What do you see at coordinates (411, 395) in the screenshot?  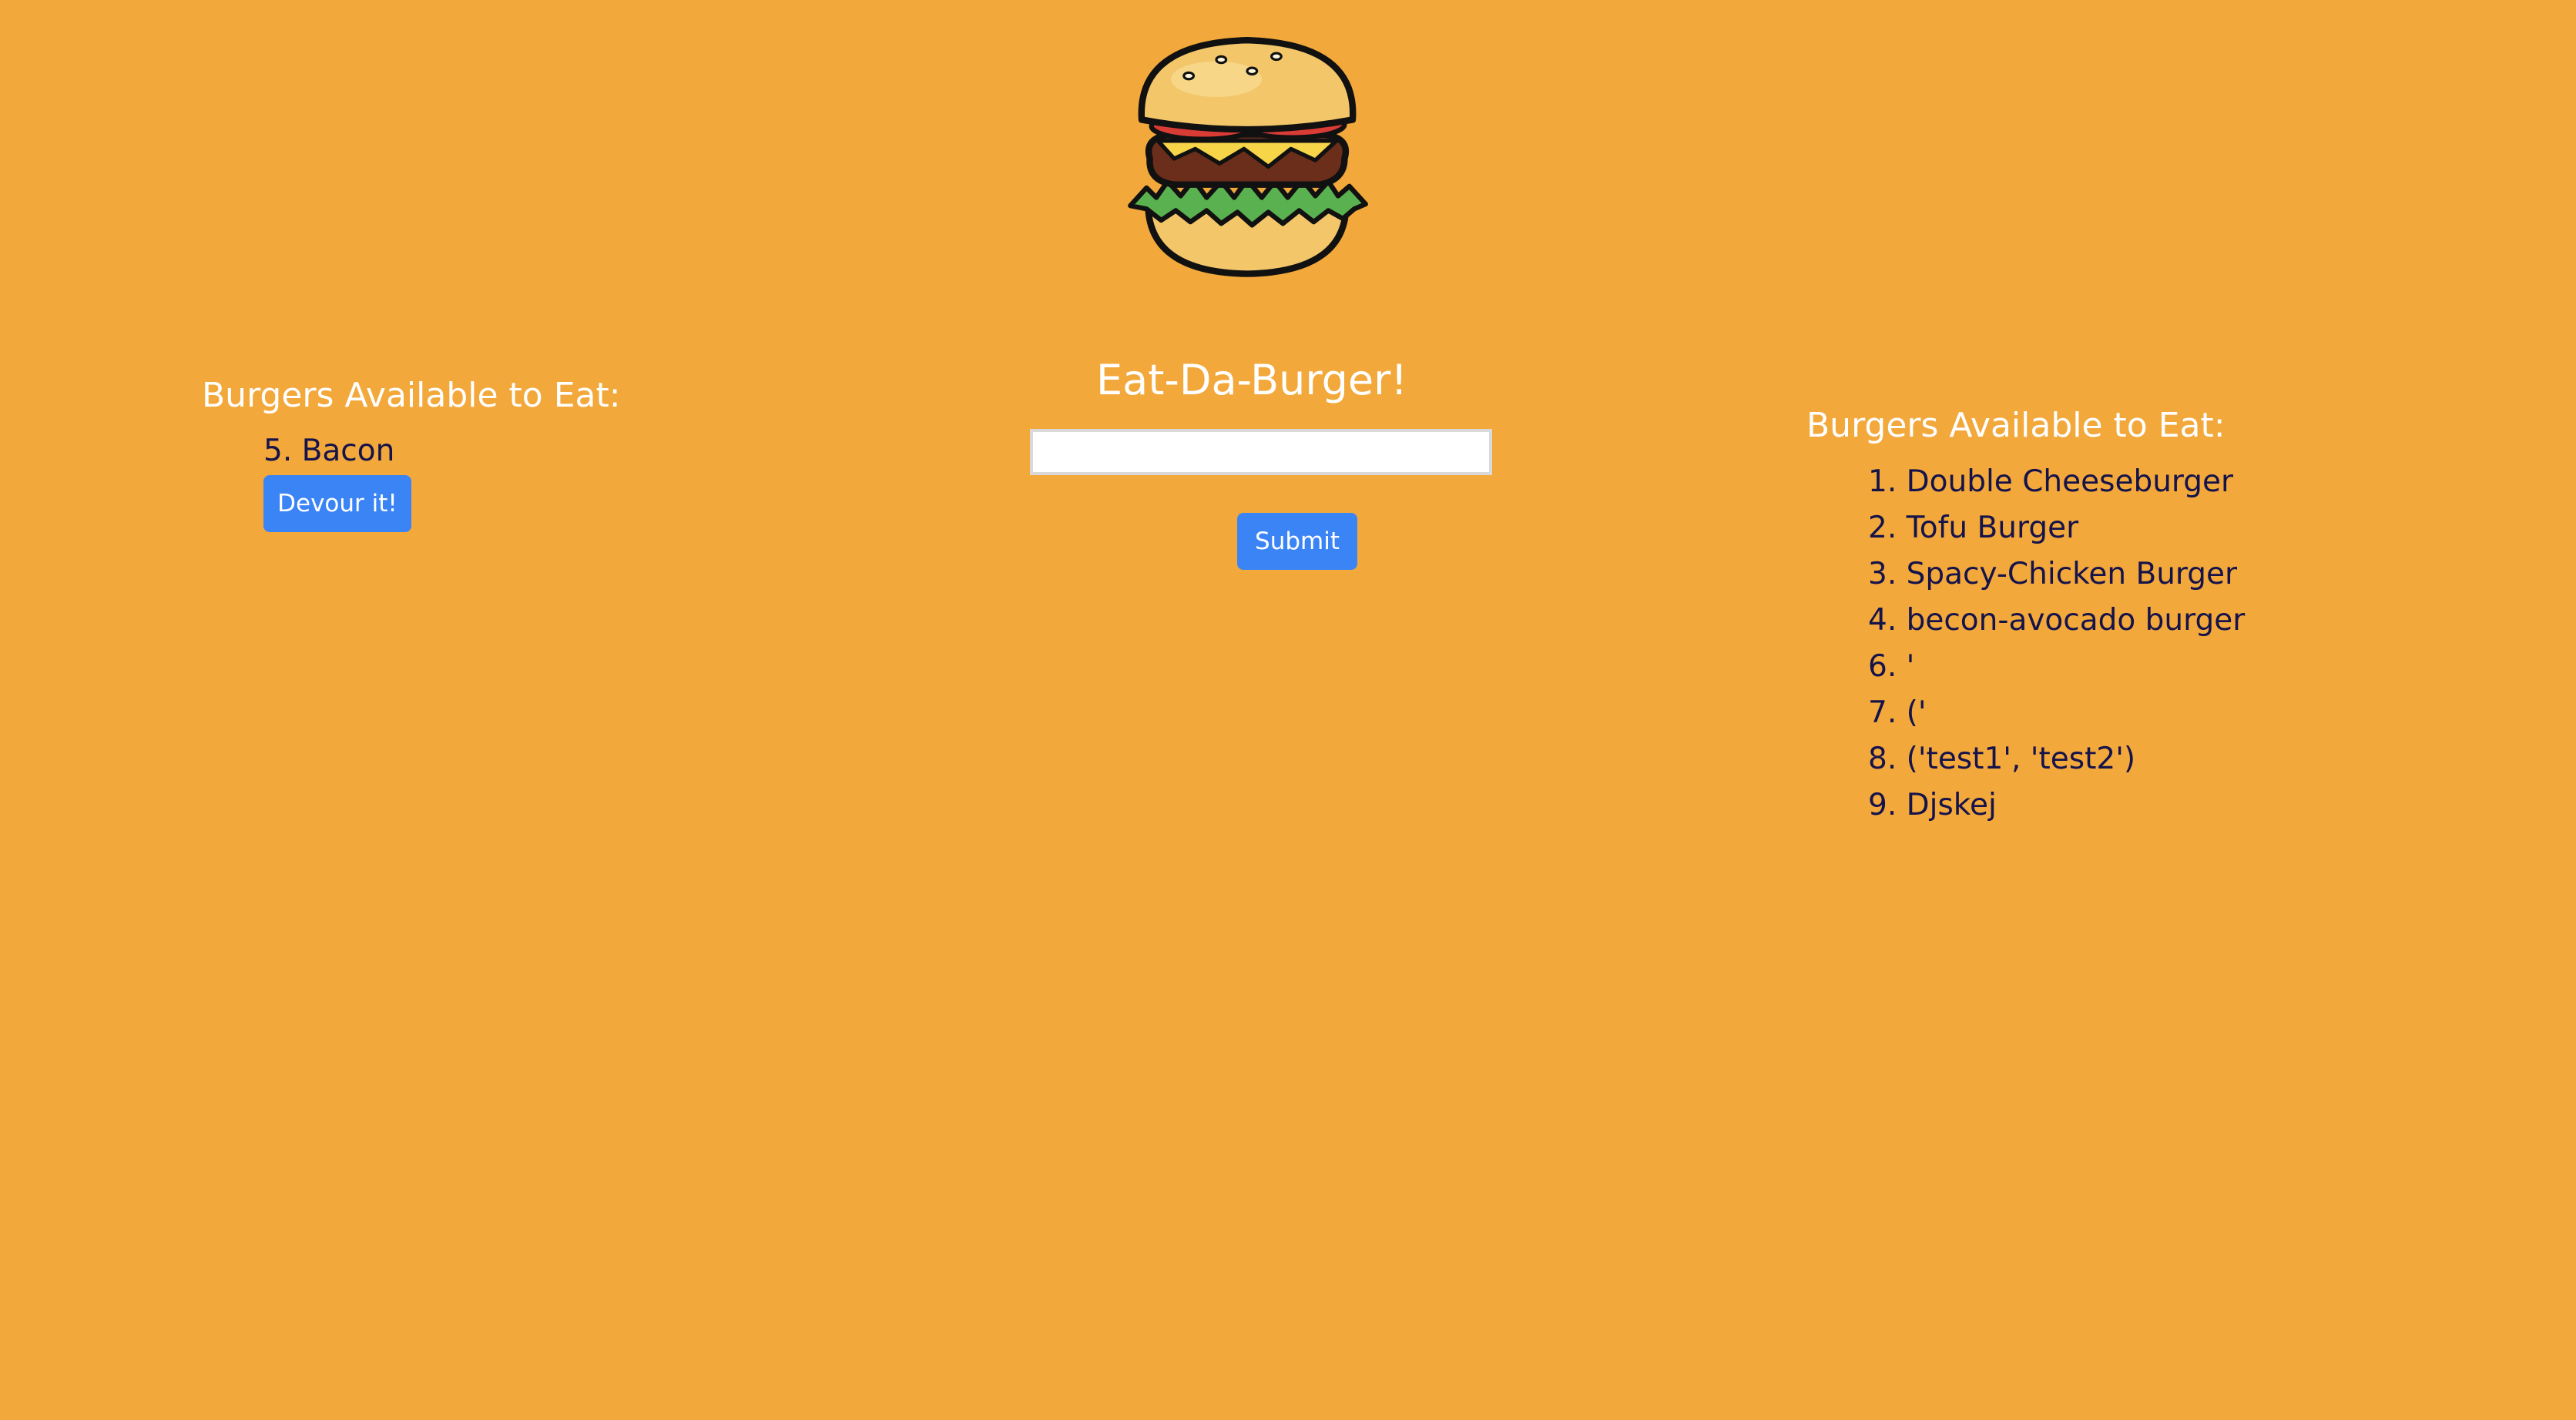 I see `available-burgers-heading: Burgers Available to Eat:` at bounding box center [411, 395].